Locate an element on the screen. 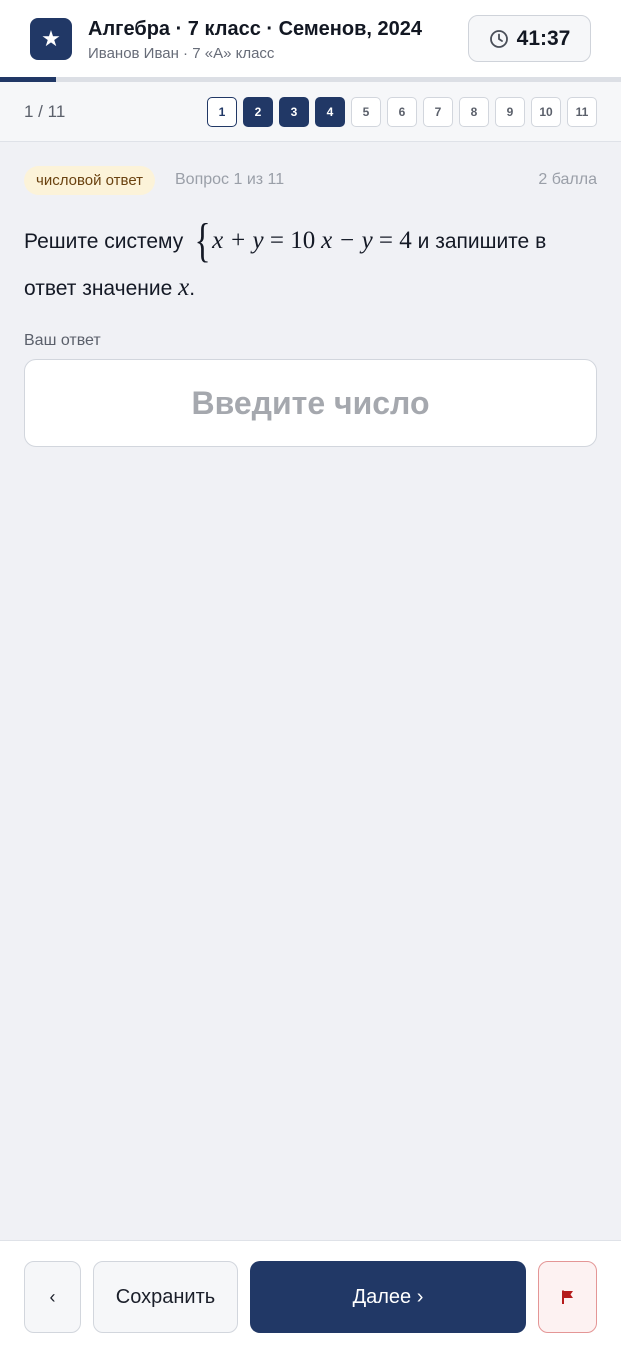 The height and width of the screenshot is (1350, 621). question-navigation: 1 / 11 1 2 3 4 5 6 7 8 9 10 11 is located at coordinates (310, 112).